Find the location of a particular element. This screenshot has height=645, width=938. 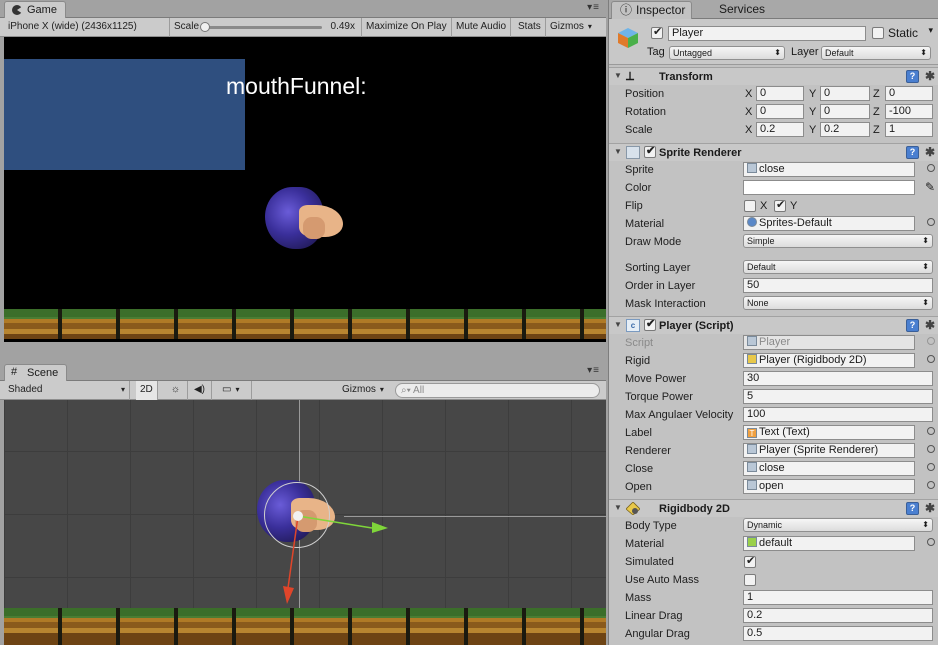

rigidbody-header: ▼ Rigidbody 2D ? ✱ is located at coordinates (773, 508).